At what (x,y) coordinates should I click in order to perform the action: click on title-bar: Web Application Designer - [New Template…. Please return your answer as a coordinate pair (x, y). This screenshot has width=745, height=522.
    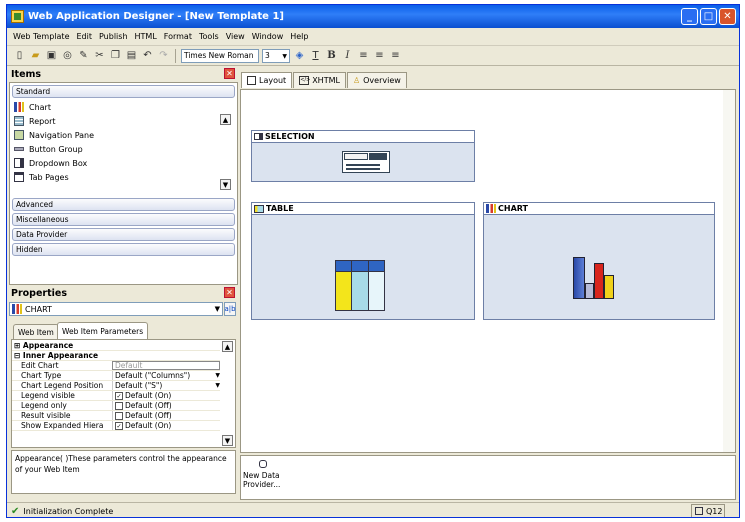
    Looking at the image, I should click on (373, 16).